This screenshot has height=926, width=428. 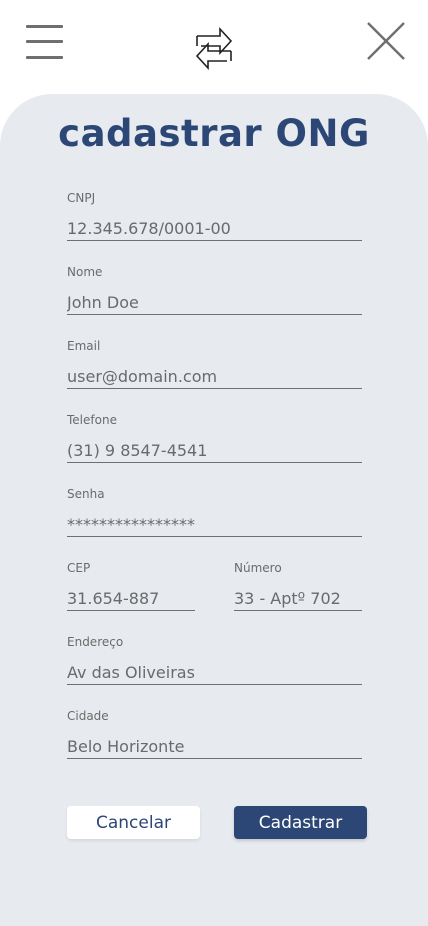 What do you see at coordinates (214, 524) in the screenshot?
I see `senha-input` at bounding box center [214, 524].